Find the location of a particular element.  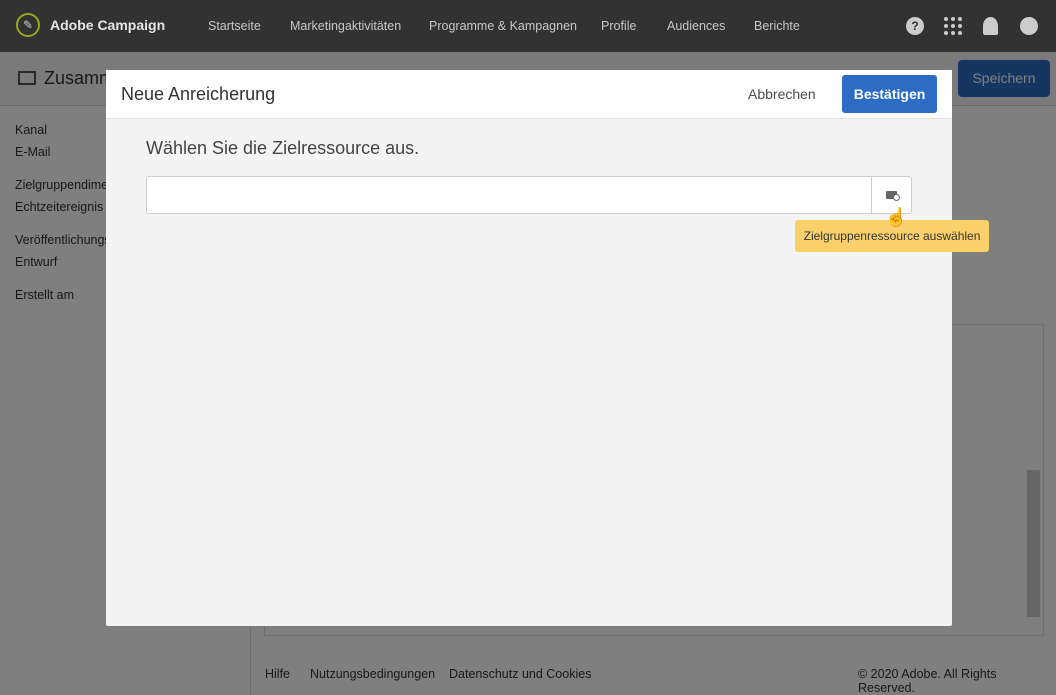

dialog-header: Neue Anreicherung Abbrechen Bestätigen is located at coordinates (529, 94).